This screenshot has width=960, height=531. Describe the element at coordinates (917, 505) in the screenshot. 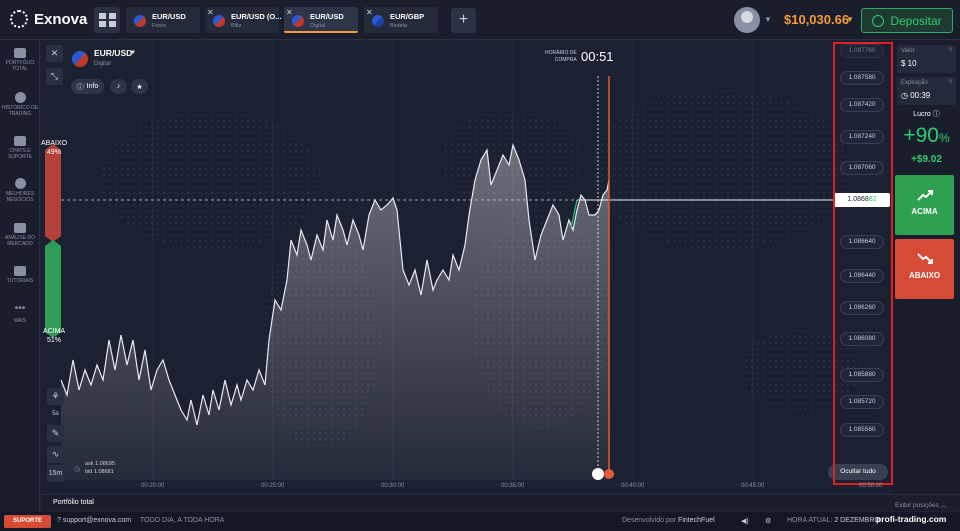

I see `show-positions-label: Exibir posições` at that location.